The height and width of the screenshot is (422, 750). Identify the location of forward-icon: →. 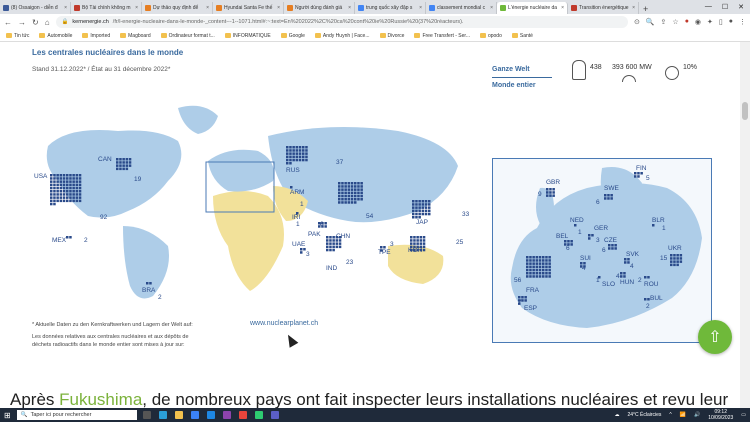
(22, 22).